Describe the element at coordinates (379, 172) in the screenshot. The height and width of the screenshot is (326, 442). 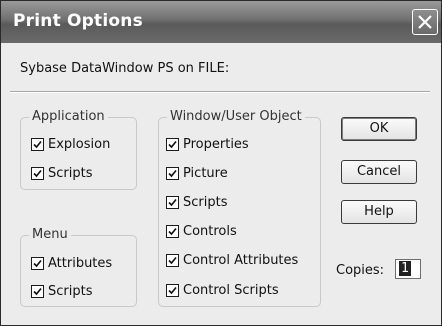
I see `cancel-button: Cancel` at that location.